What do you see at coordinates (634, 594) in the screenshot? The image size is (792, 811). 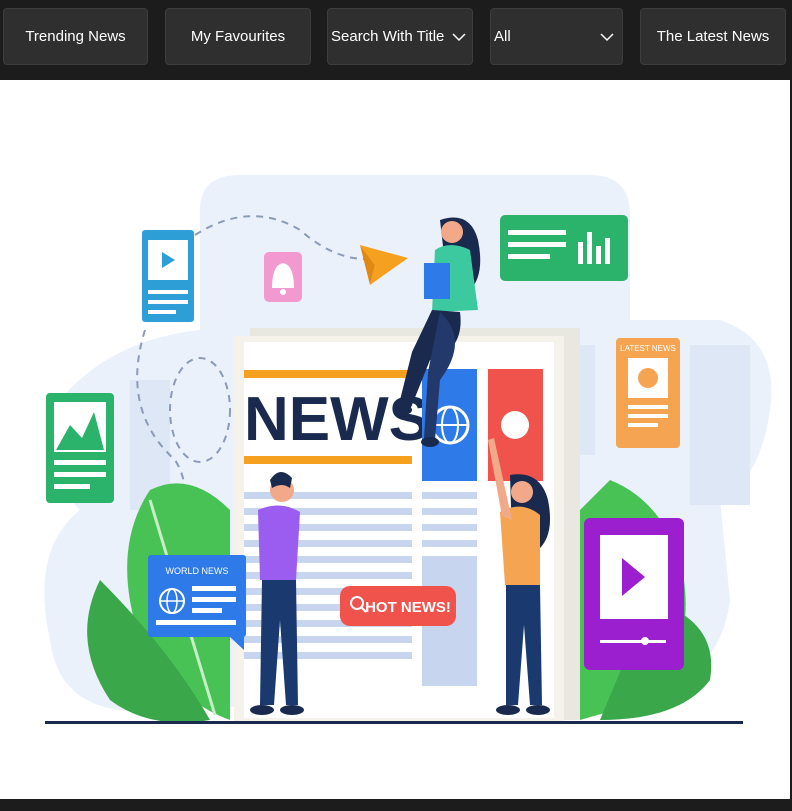 I see `video-tablet-icon` at bounding box center [634, 594].